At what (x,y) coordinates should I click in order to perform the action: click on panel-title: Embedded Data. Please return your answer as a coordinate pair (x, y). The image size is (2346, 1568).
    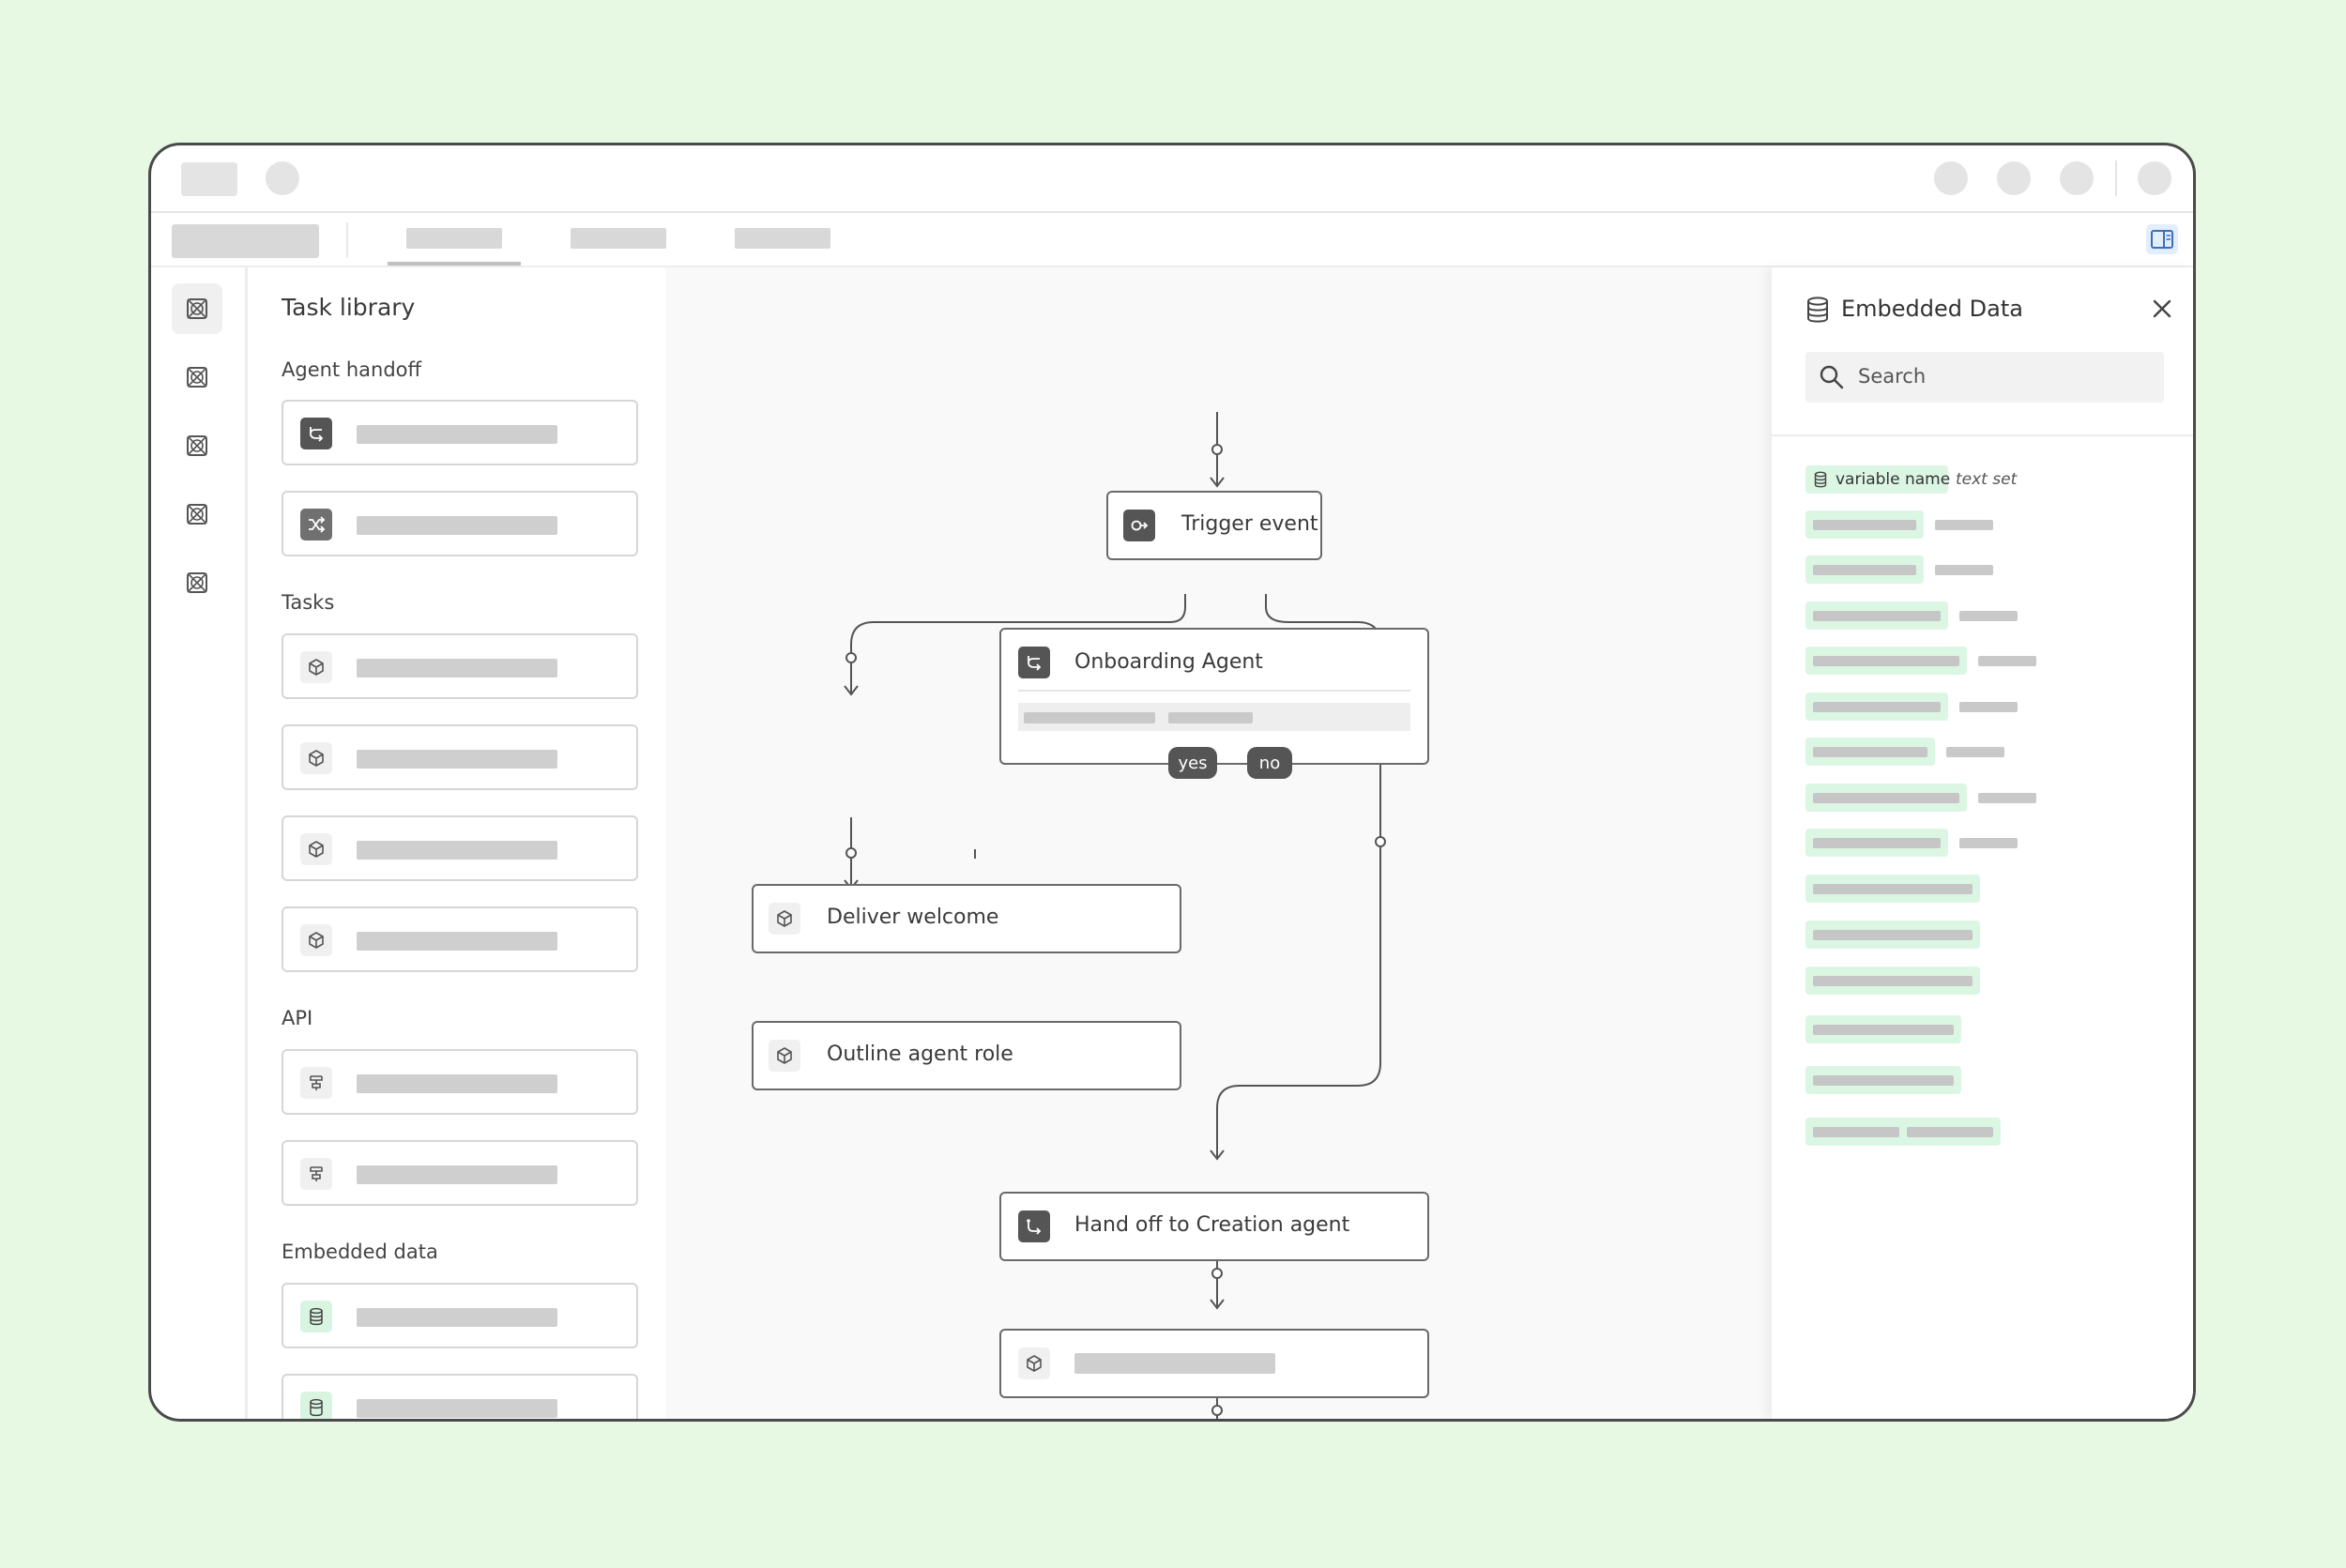
    Looking at the image, I should click on (1932, 309).